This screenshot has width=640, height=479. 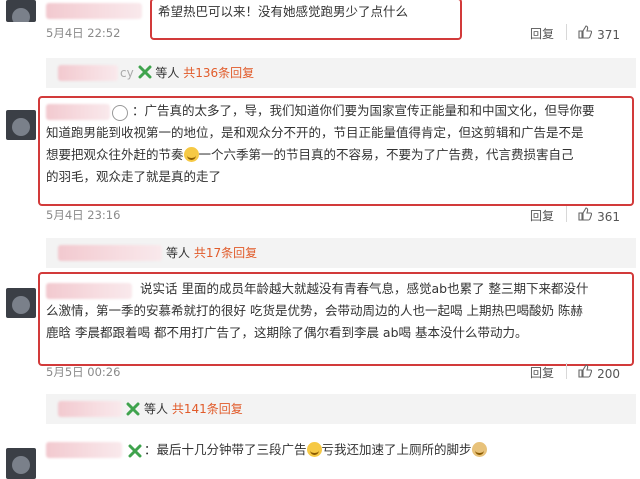 I want to click on sweat-smile-emoji-icon, so click(x=191, y=154).